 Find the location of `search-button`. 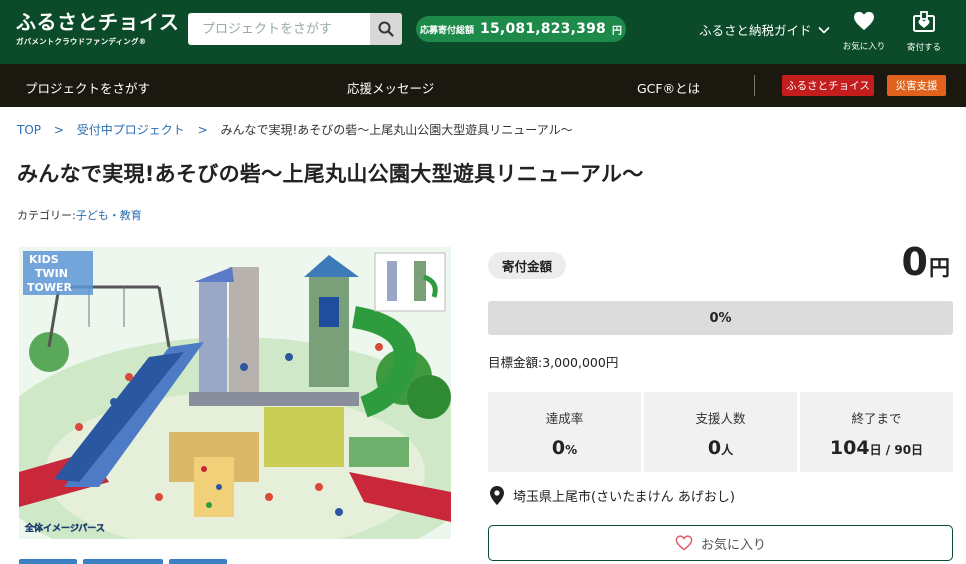

search-button is located at coordinates (386, 29).